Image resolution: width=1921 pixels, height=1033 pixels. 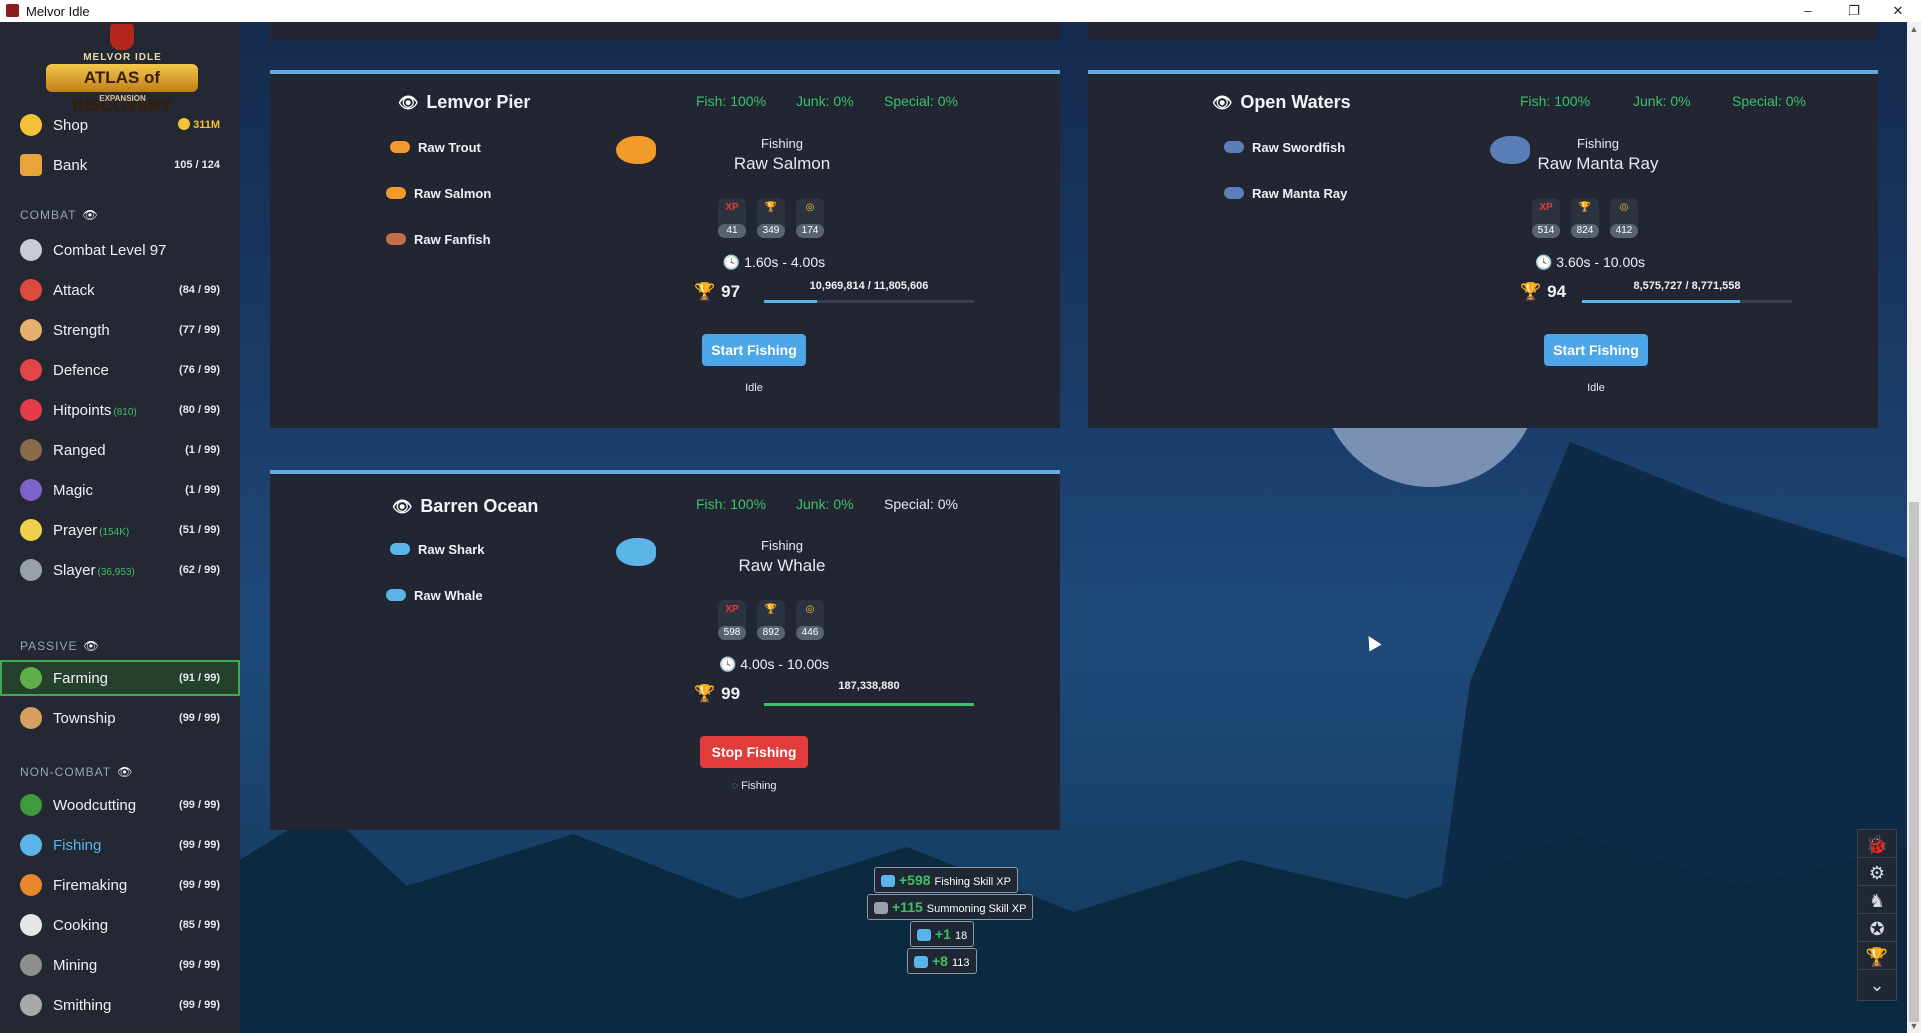 I want to click on sidebar-item-bank: Bank 105 / 124, so click(x=120, y=165).